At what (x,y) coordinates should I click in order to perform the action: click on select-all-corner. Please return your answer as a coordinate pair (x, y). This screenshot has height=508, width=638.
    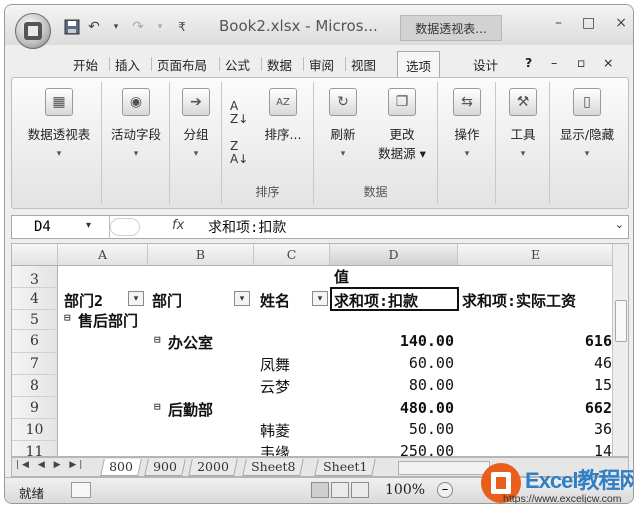
    Looking at the image, I should click on (35, 255).